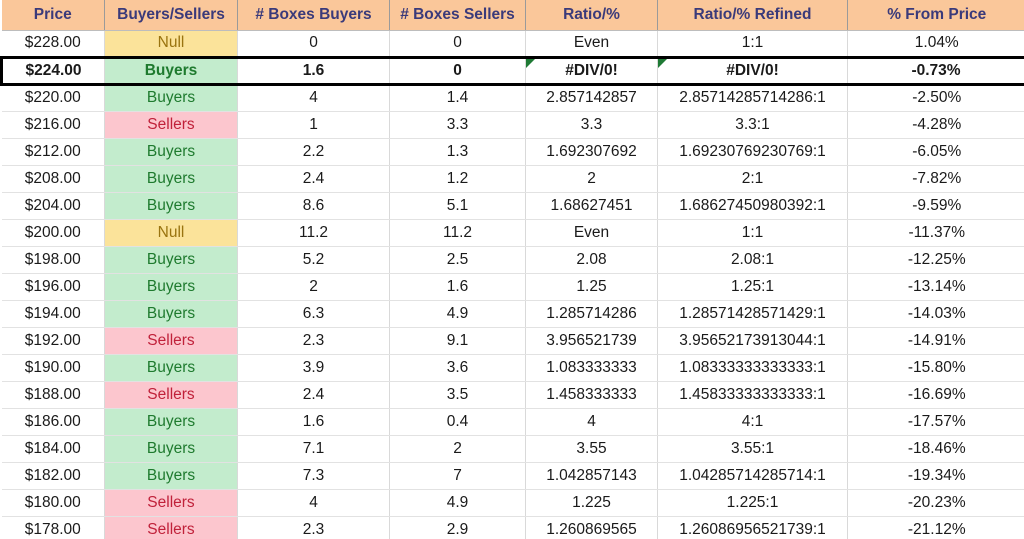  What do you see at coordinates (457, 503) in the screenshot?
I see `cell-boxes-sellers: 4.9` at bounding box center [457, 503].